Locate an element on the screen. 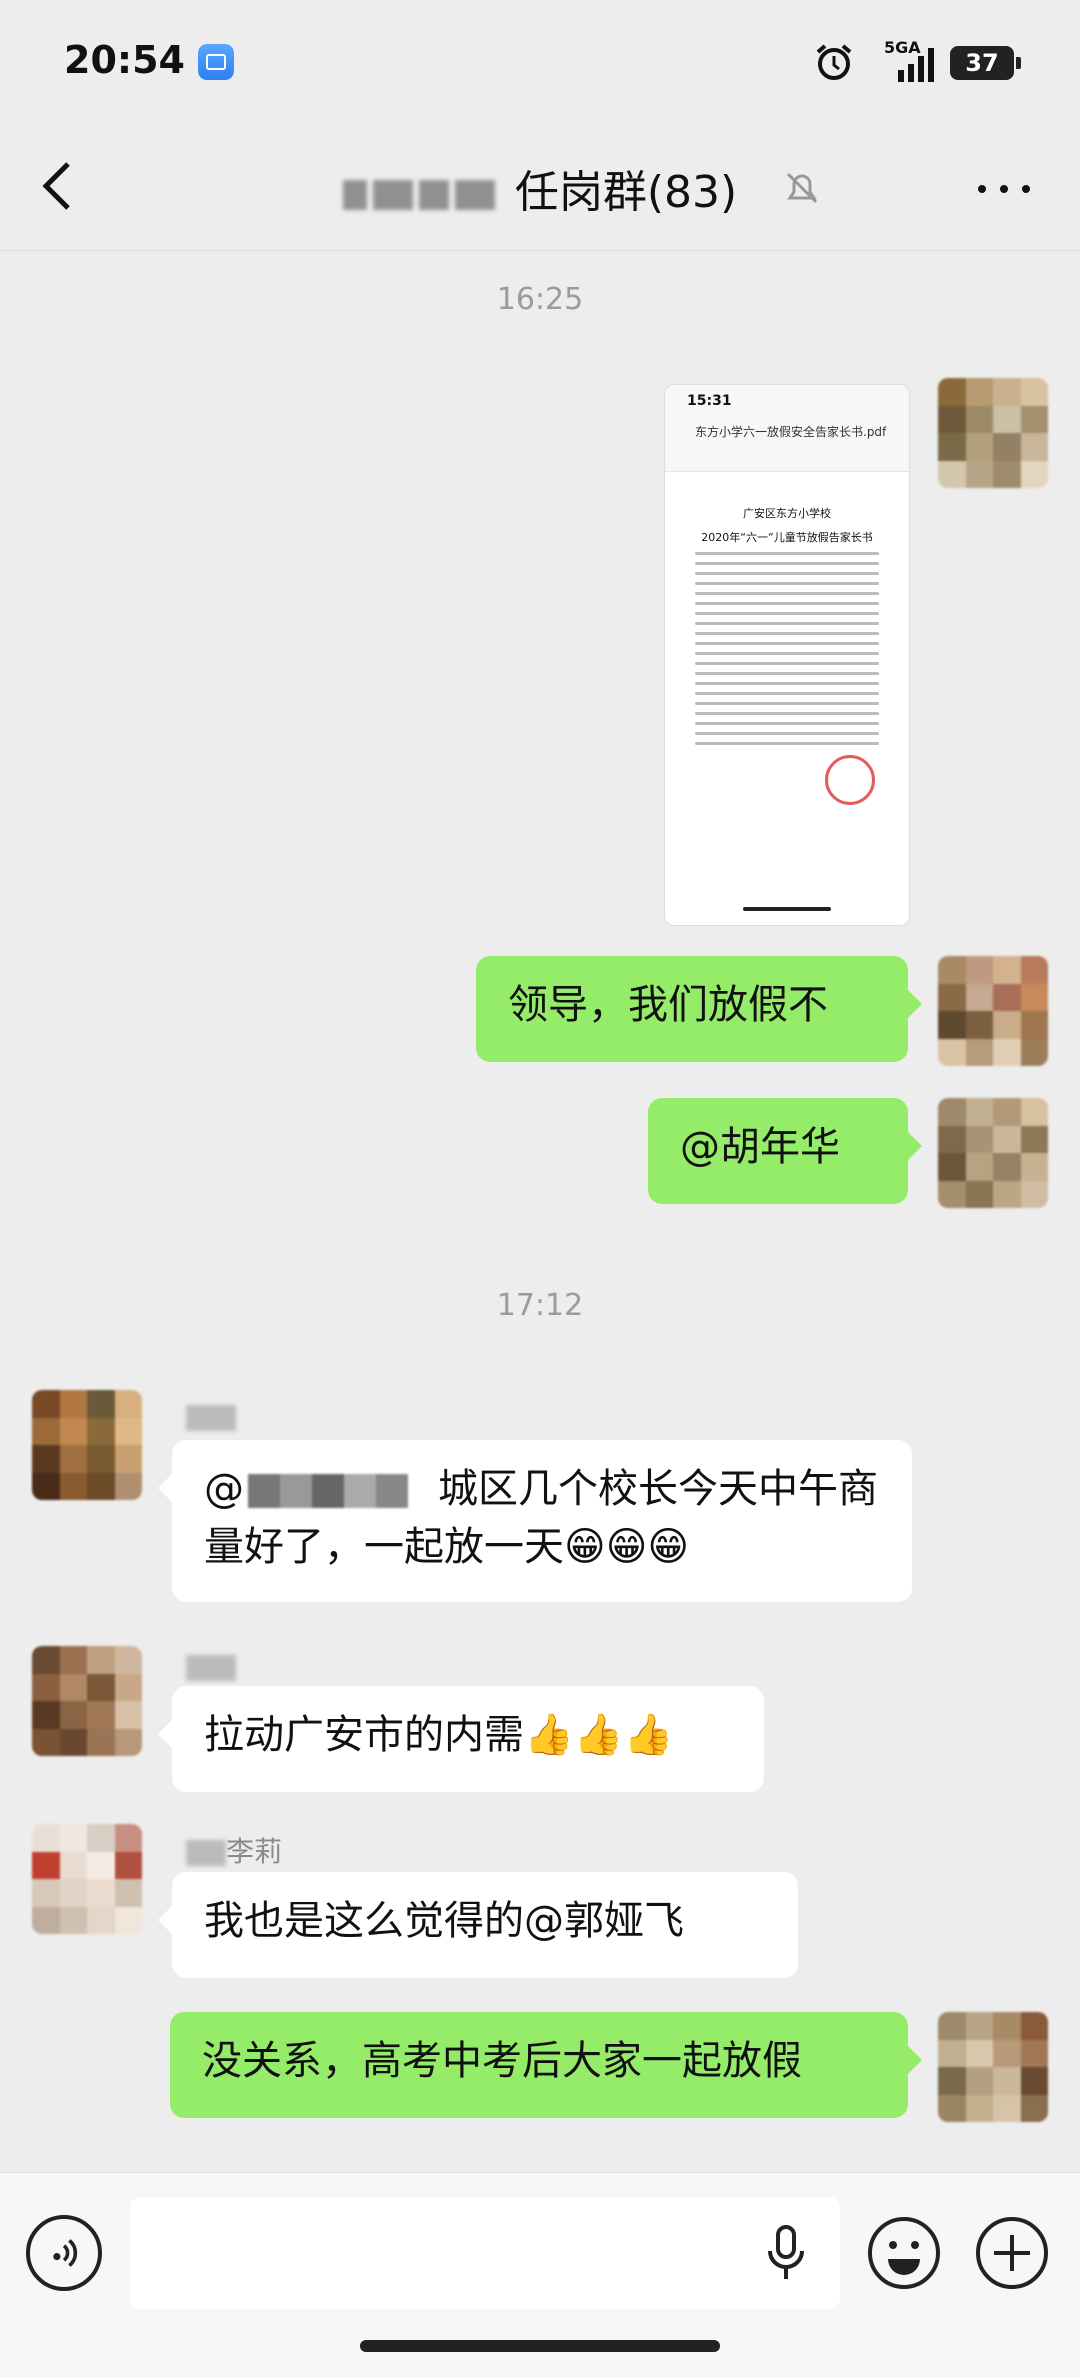 The height and width of the screenshot is (2377, 1080). file-preview-time: 15:31 is located at coordinates (709, 401).